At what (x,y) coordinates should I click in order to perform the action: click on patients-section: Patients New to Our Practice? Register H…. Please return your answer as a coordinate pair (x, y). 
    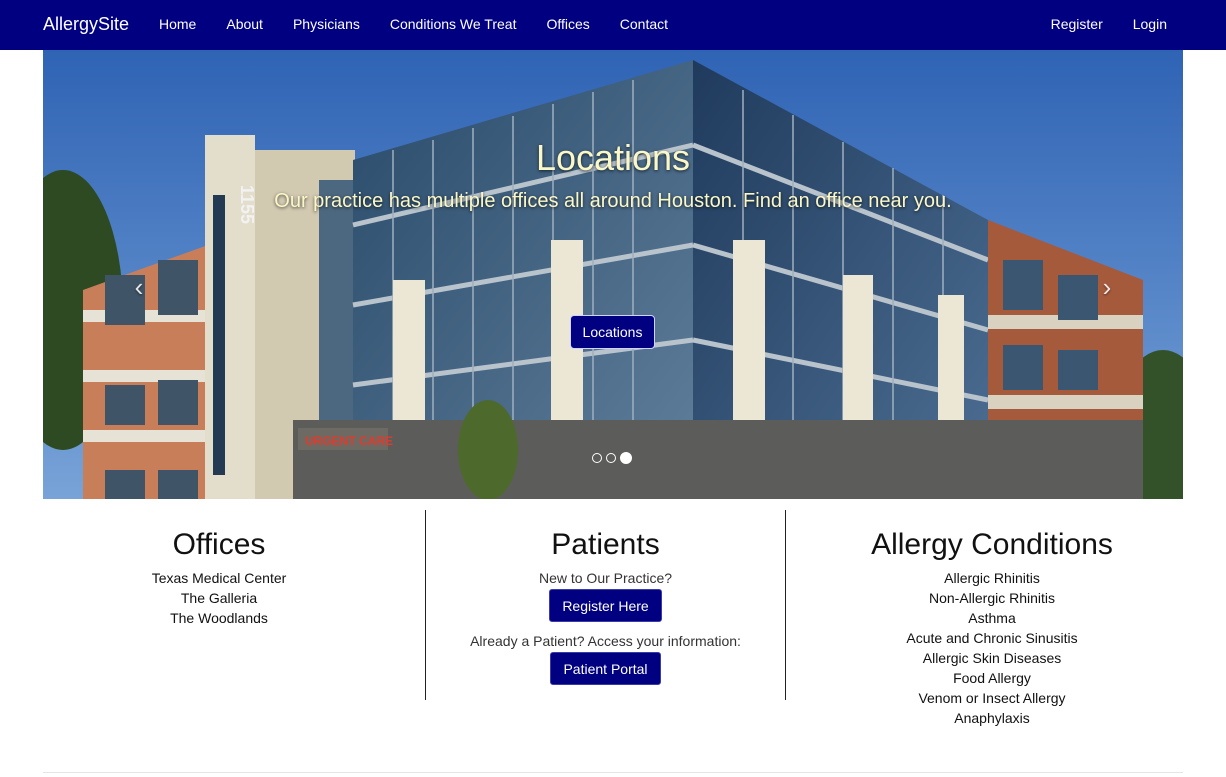
    Looking at the image, I should click on (605, 605).